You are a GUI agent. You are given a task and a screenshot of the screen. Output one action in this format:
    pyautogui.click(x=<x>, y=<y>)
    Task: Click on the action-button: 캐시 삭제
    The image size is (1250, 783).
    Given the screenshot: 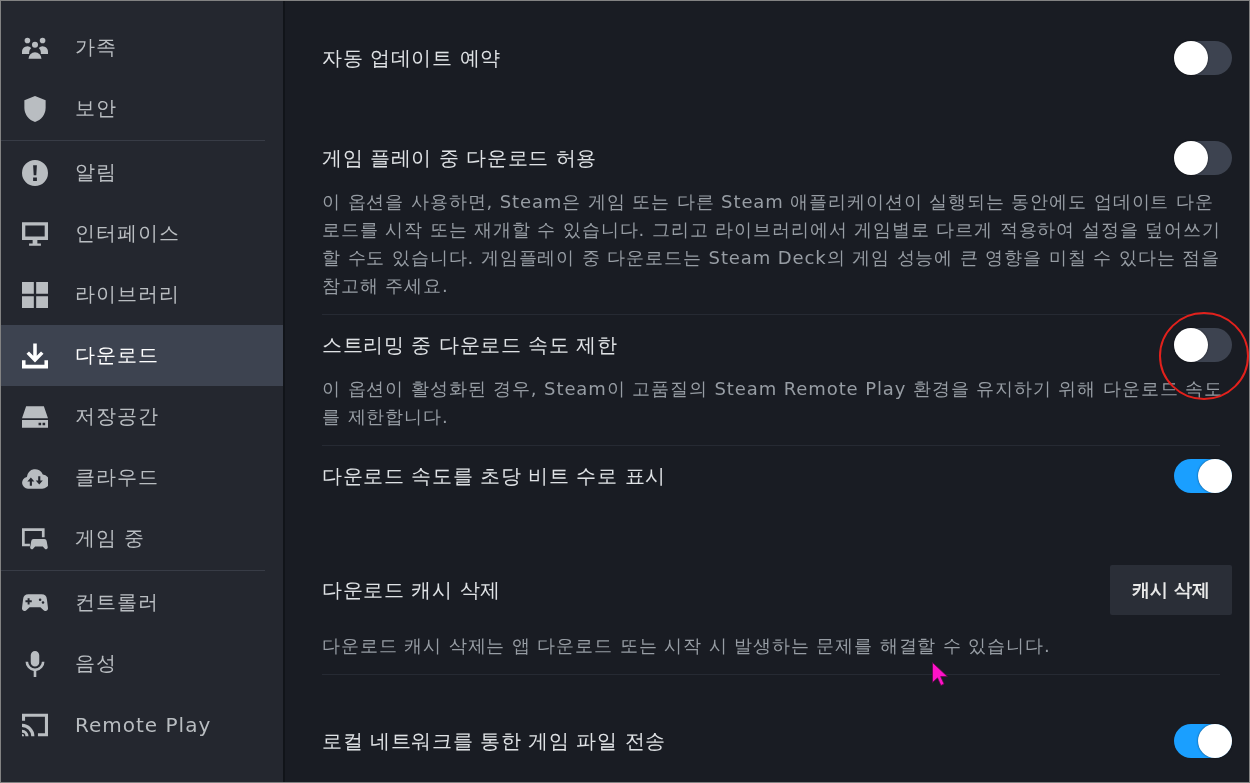 What is the action you would take?
    pyautogui.click(x=1170, y=590)
    